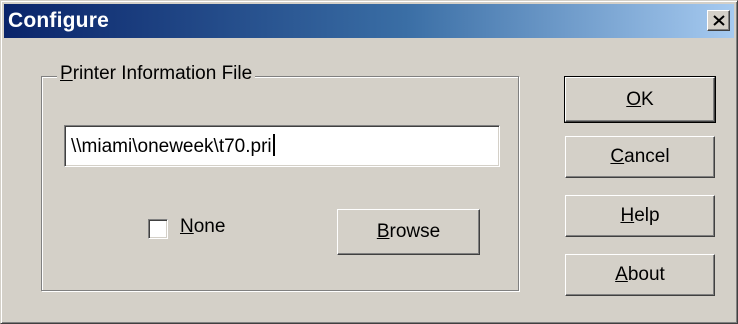  What do you see at coordinates (640, 157) in the screenshot?
I see `cancel-button: Cancel` at bounding box center [640, 157].